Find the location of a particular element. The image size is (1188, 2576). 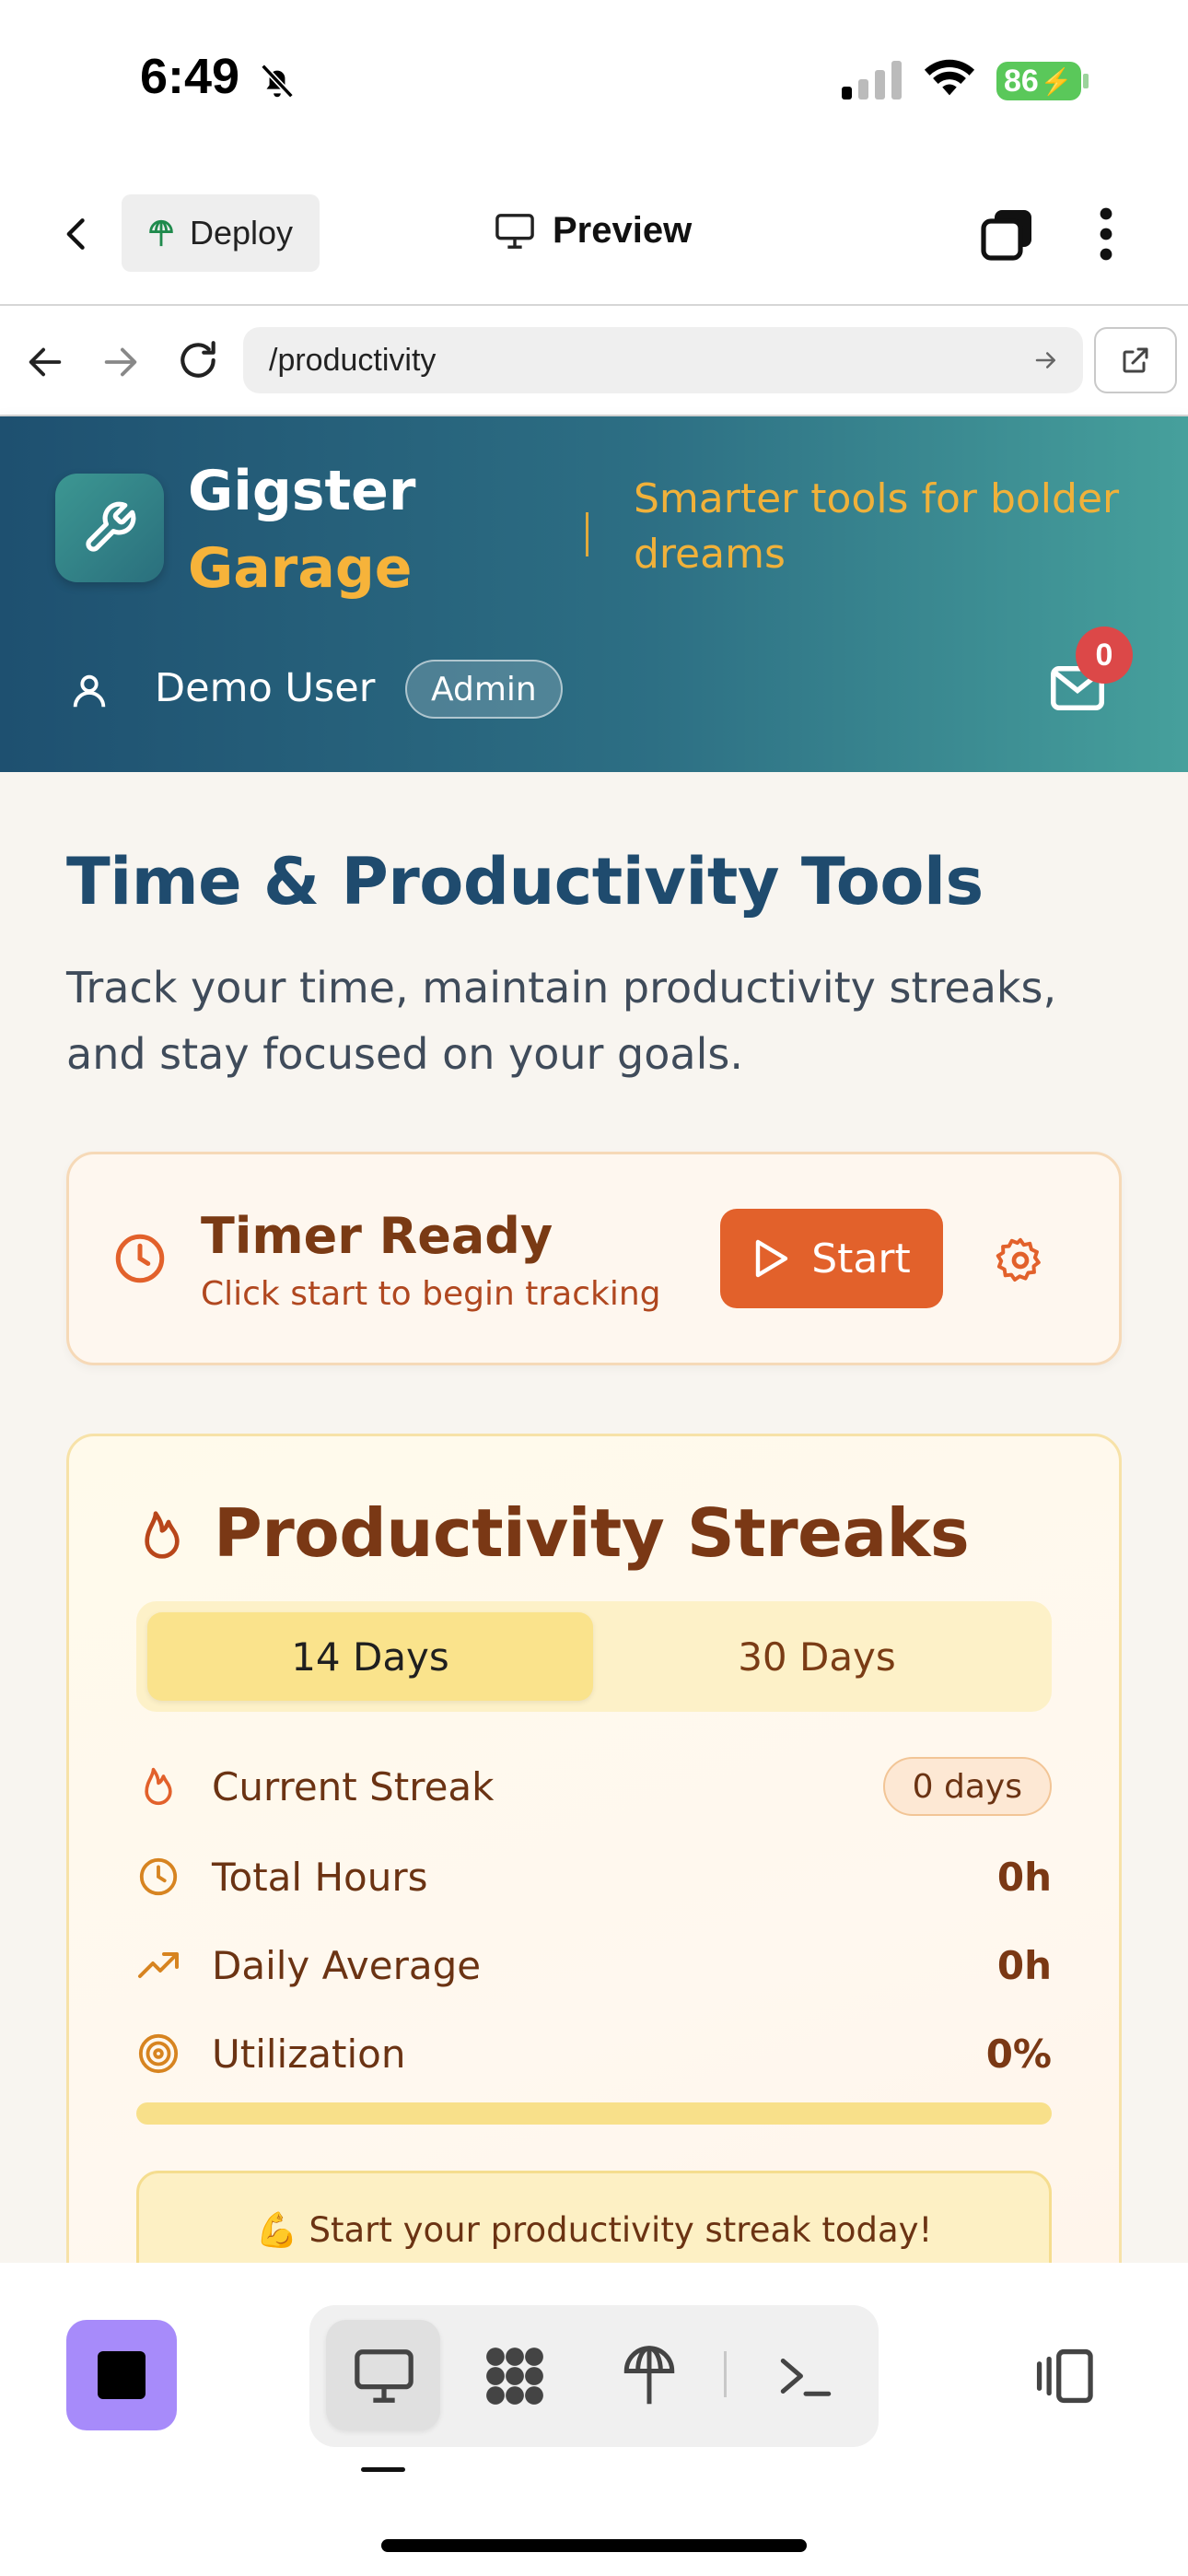

timer-title: Timer Ready is located at coordinates (377, 1236).